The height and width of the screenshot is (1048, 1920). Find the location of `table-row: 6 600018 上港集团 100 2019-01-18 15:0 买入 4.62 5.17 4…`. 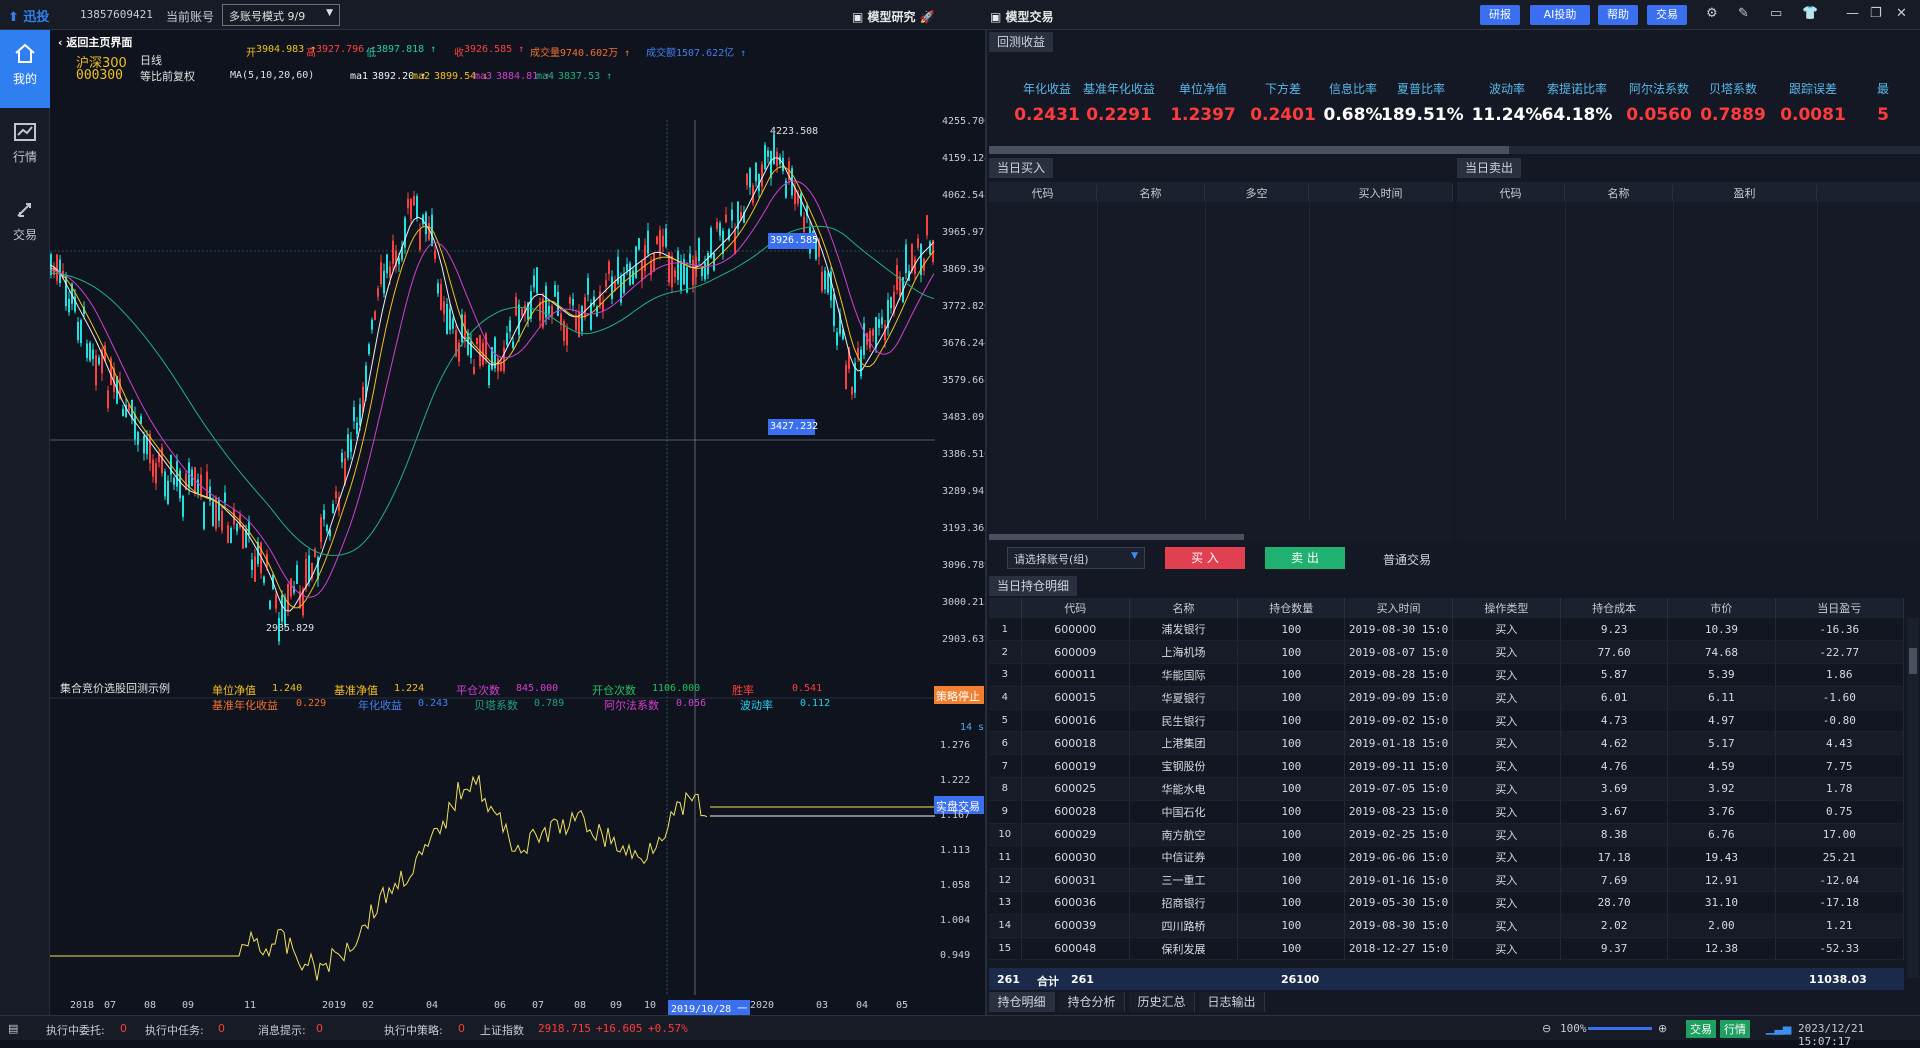

table-row: 6 600018 上港集团 100 2019-01-18 15:0 买入 4.62 5.17 4… is located at coordinates (1447, 743).